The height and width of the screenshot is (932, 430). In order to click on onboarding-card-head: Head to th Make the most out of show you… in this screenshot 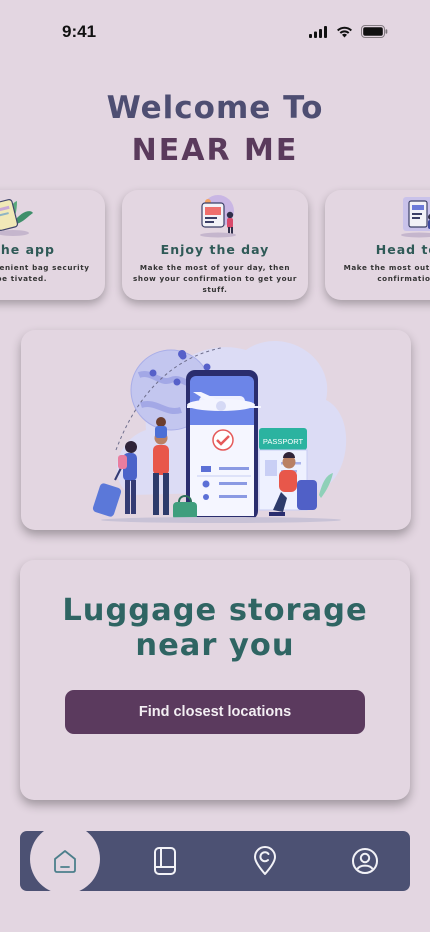, I will do `click(377, 245)`.